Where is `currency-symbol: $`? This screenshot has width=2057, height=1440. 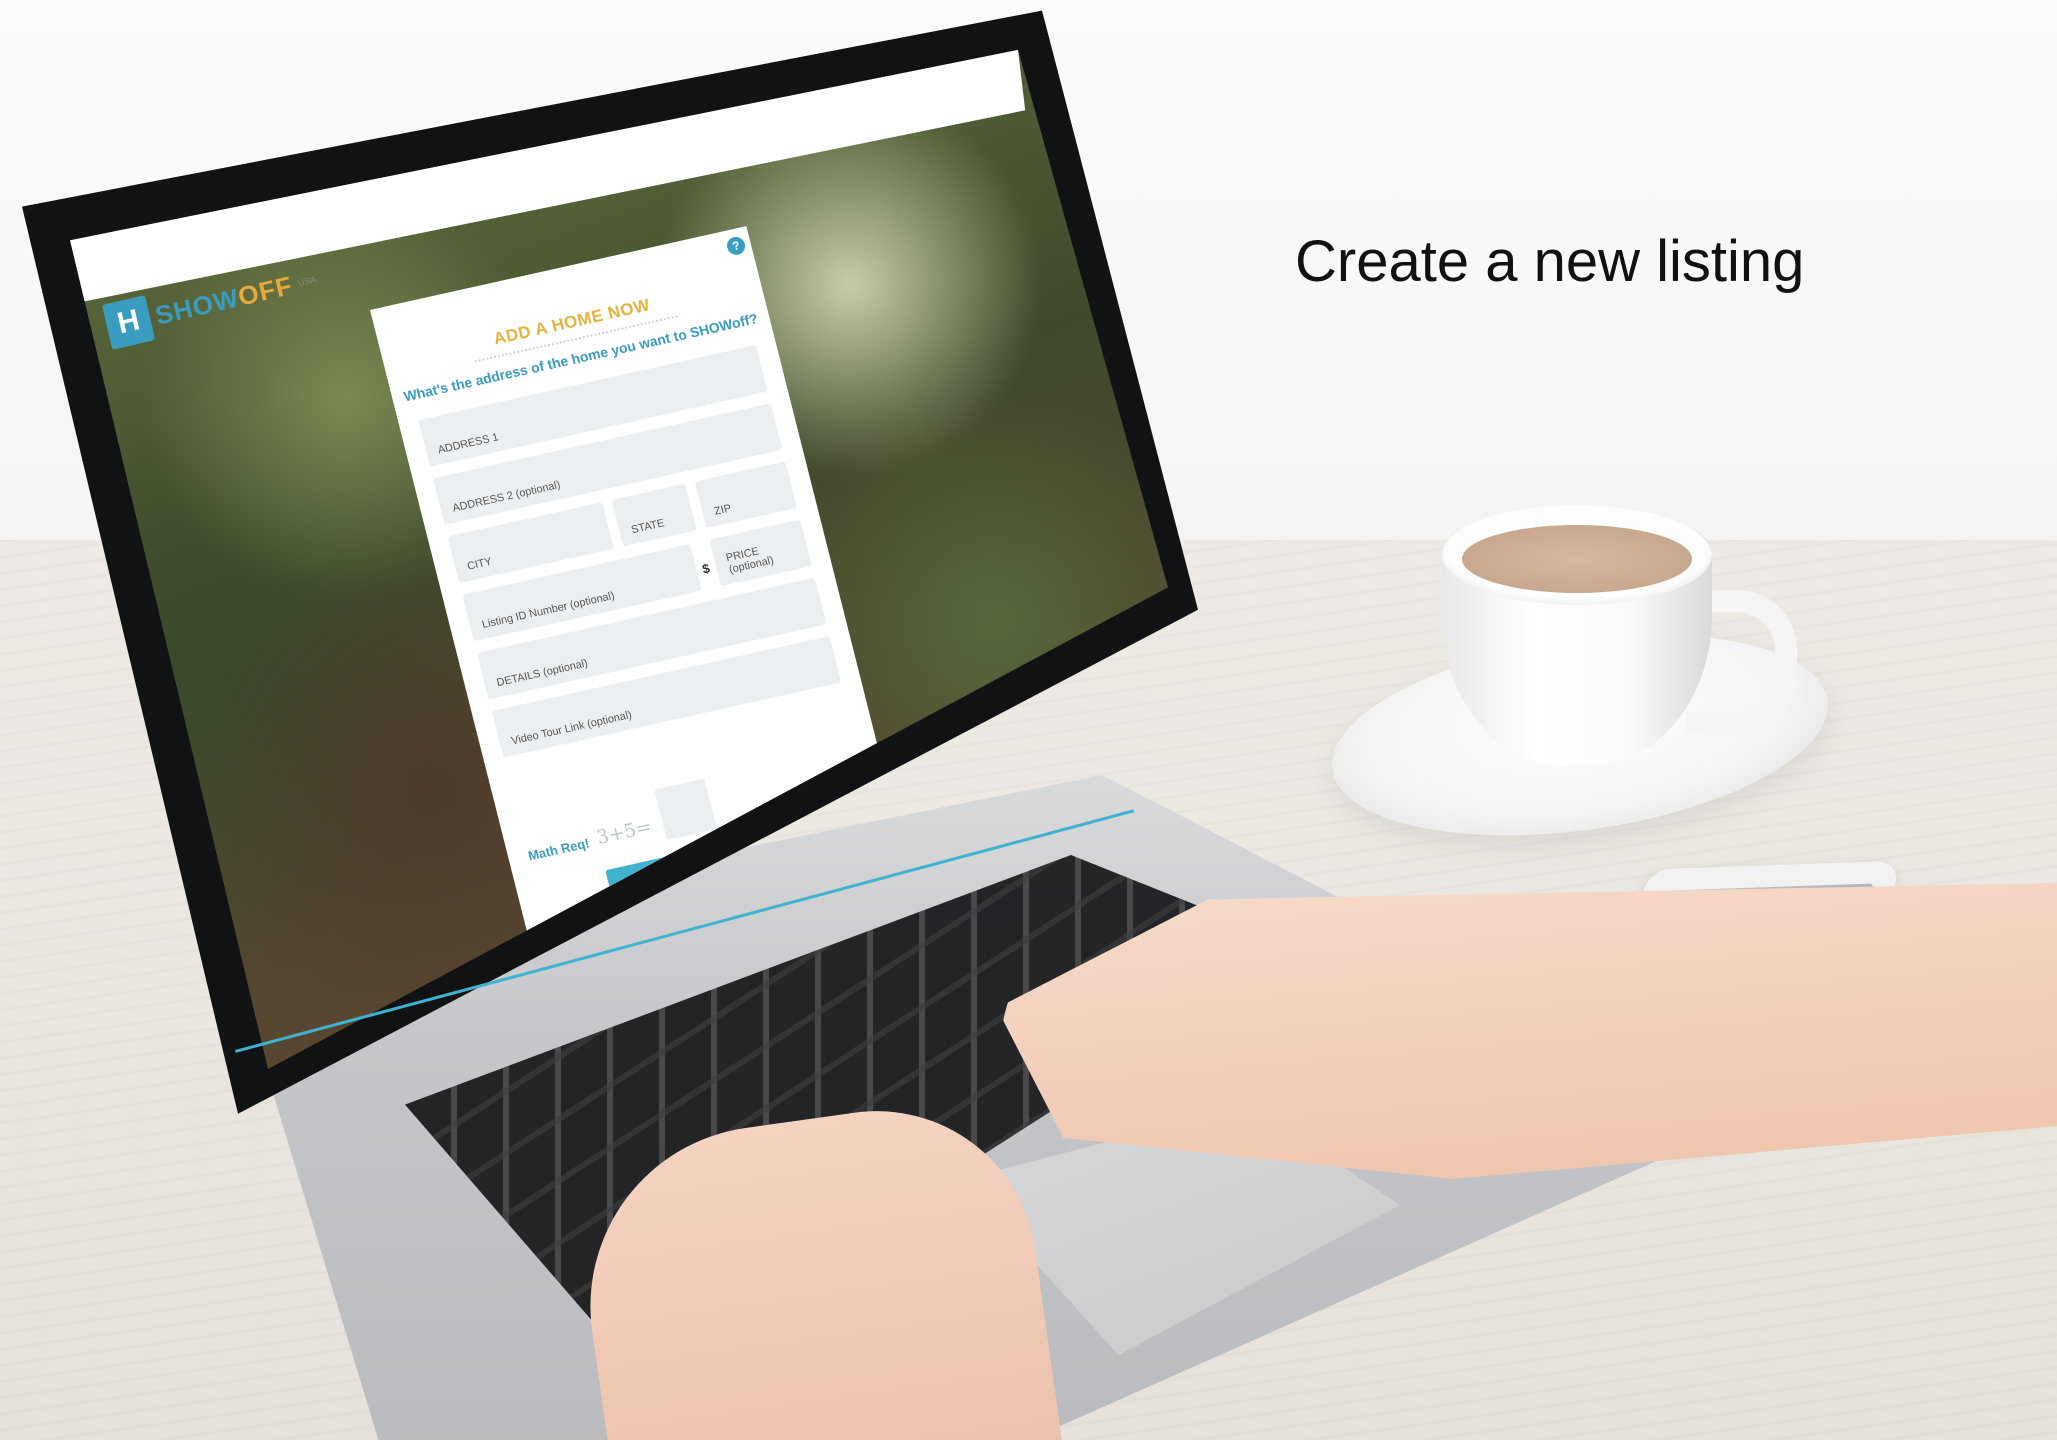
currency-symbol: $ is located at coordinates (706, 568).